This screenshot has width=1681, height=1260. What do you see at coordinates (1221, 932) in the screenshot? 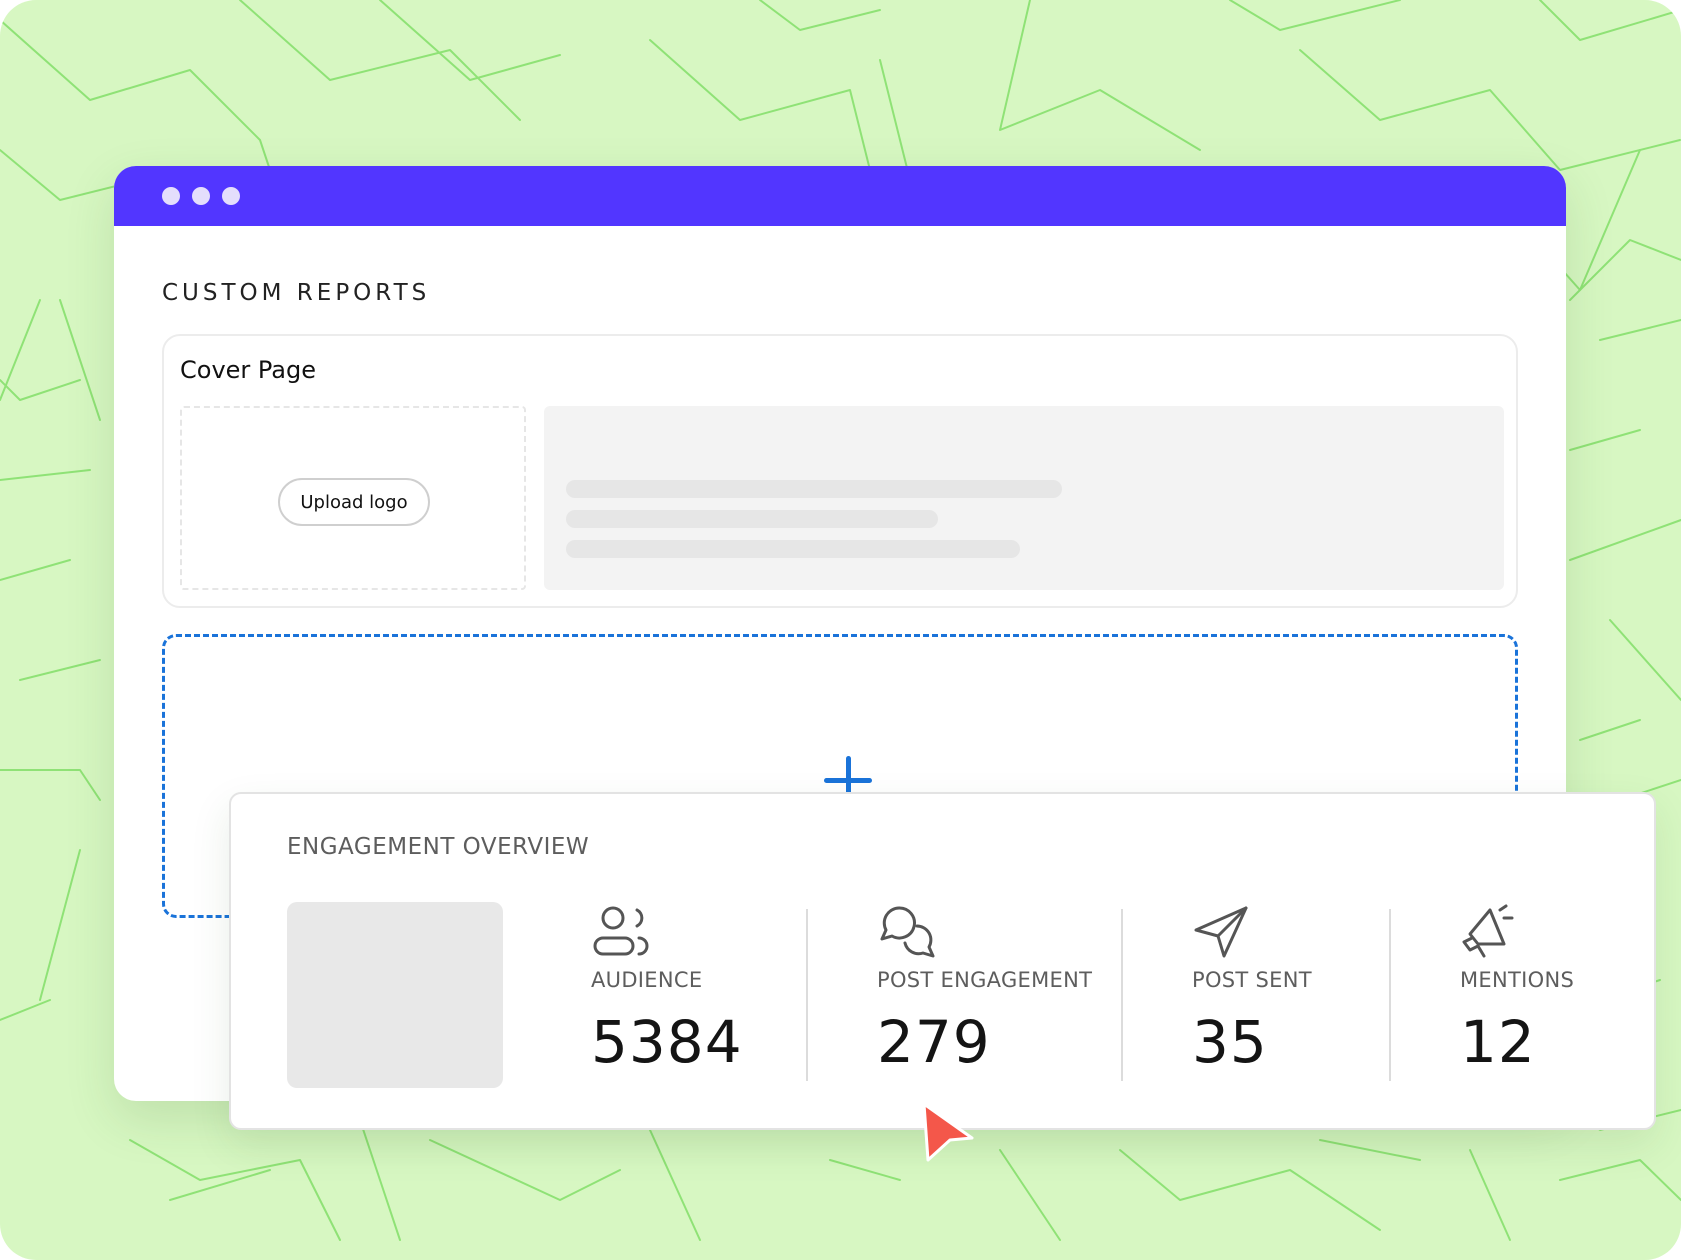
I see `paper-plane-icon` at bounding box center [1221, 932].